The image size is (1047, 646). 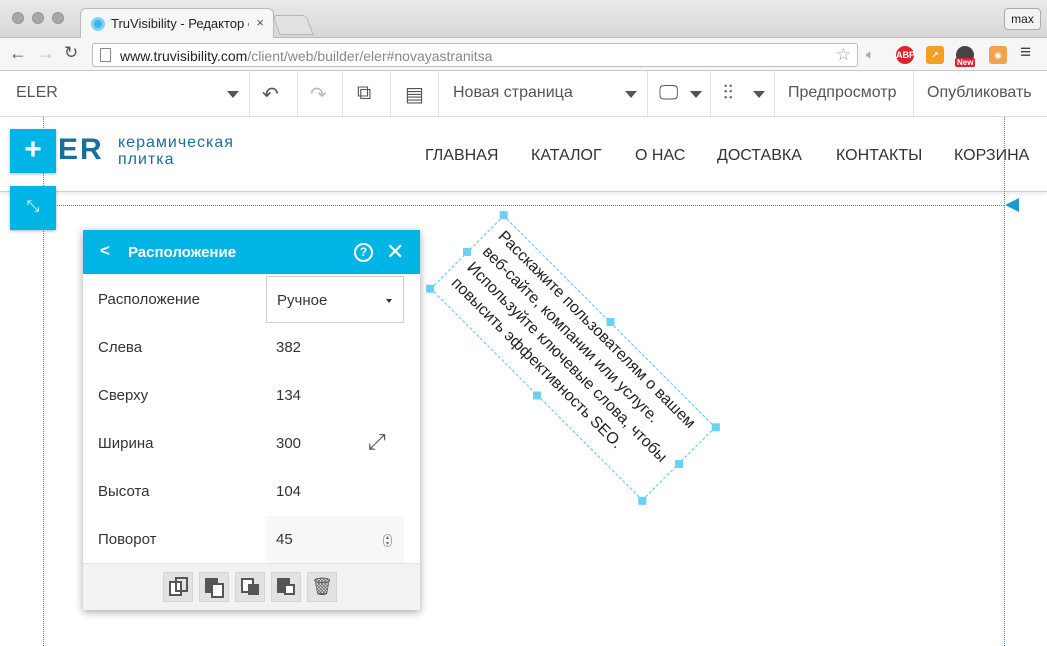 I want to click on right-guide-line, so click(x=1004, y=381).